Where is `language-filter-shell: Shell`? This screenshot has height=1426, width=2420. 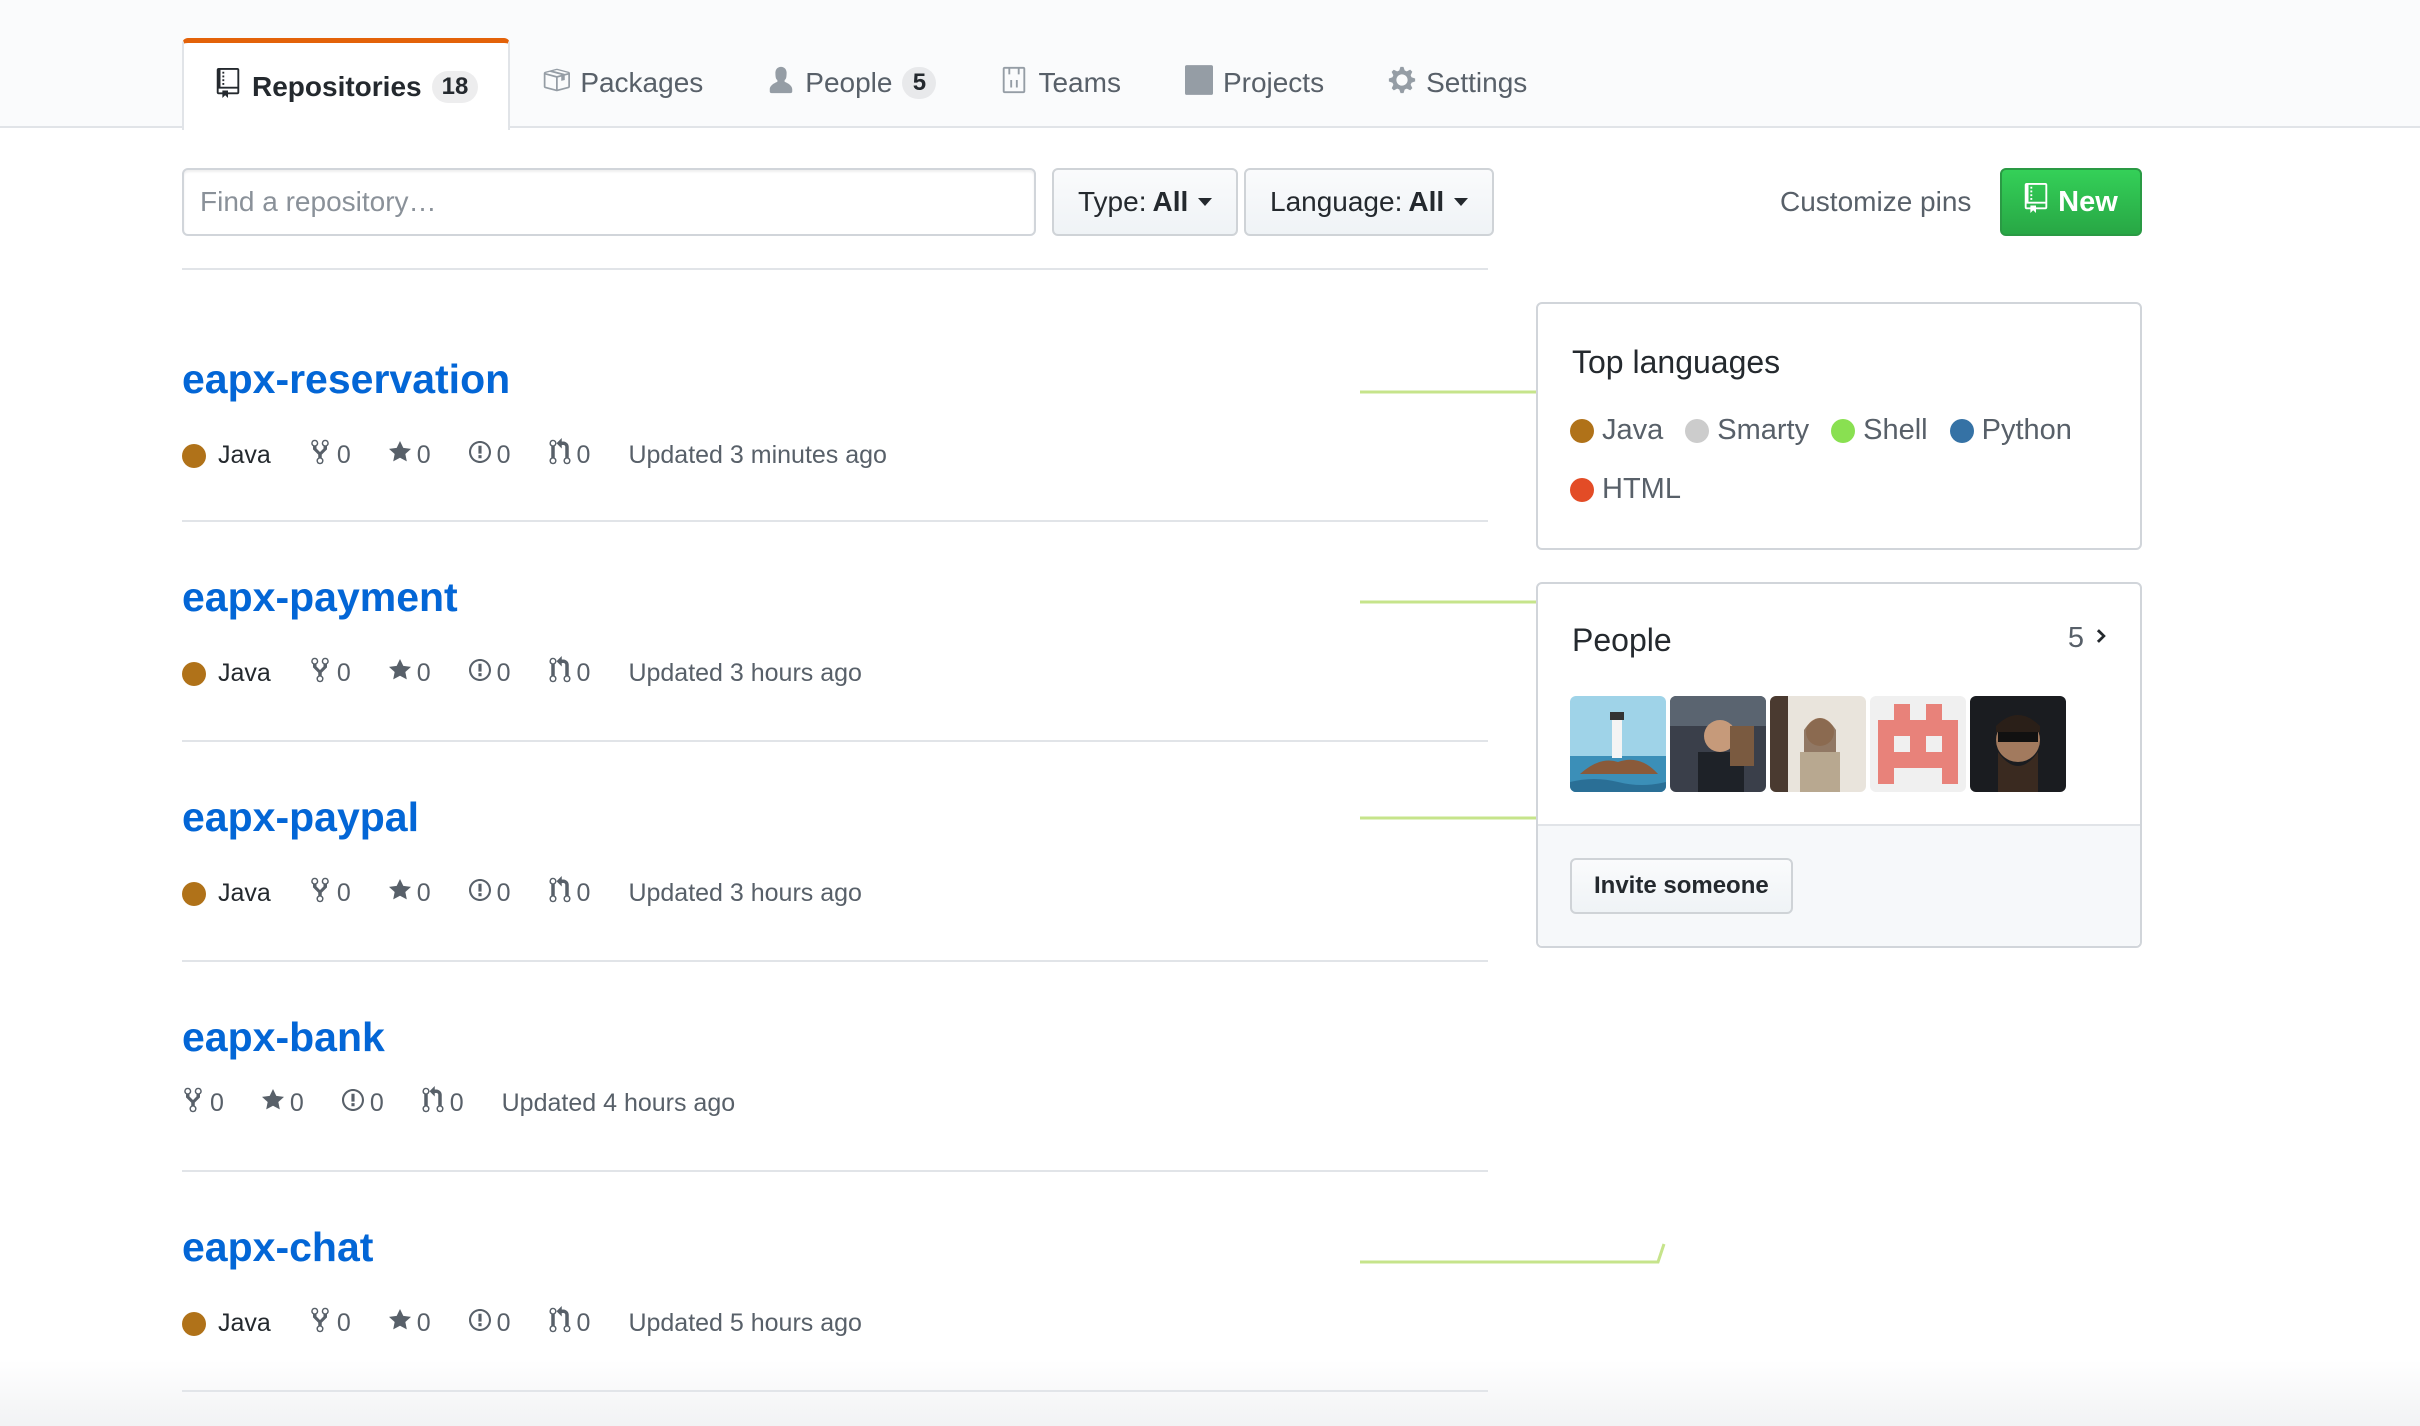 language-filter-shell: Shell is located at coordinates (1879, 430).